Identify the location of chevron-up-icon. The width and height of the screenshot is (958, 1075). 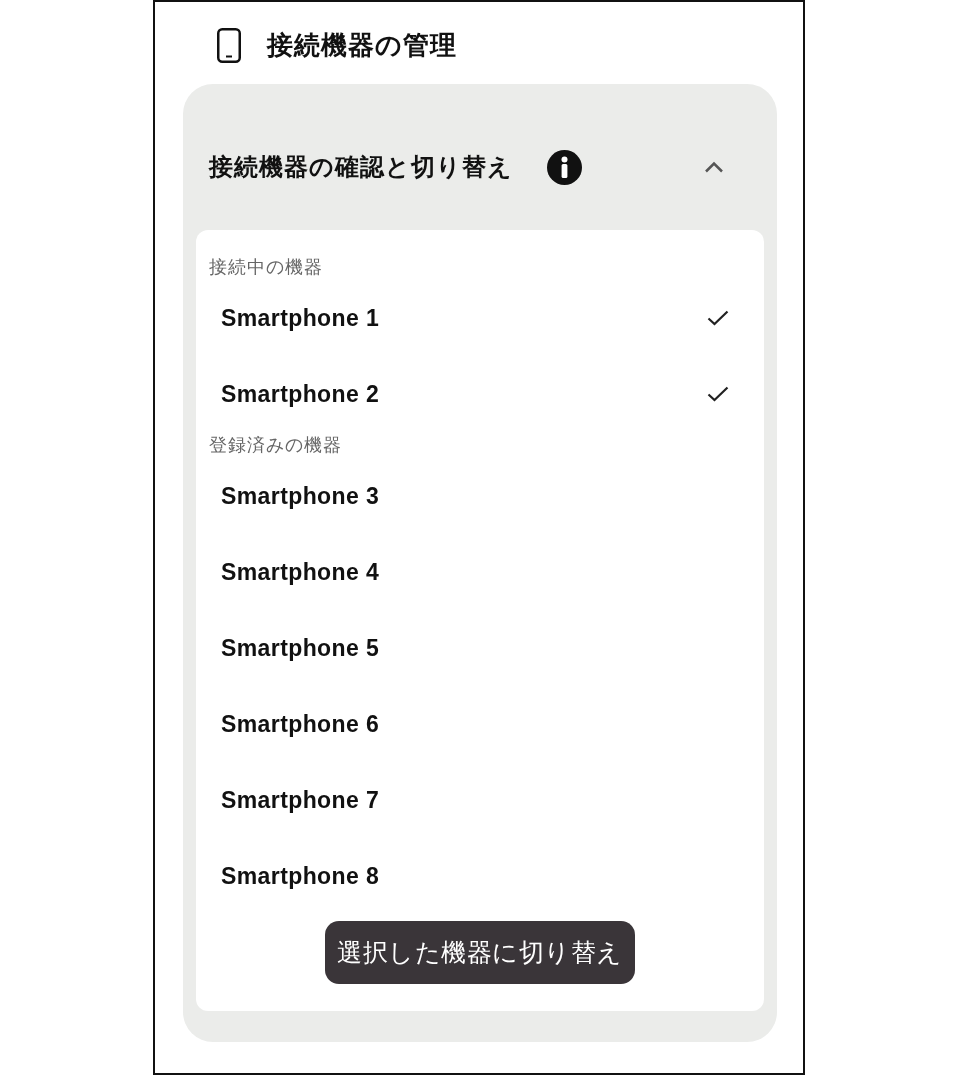
(714, 167).